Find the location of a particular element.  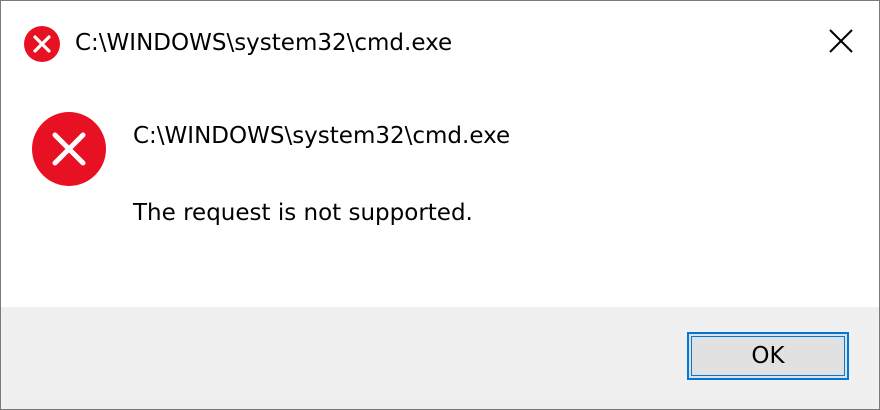

message-heading: C:\WINDOWS\system32\cmd.exe is located at coordinates (322, 136).